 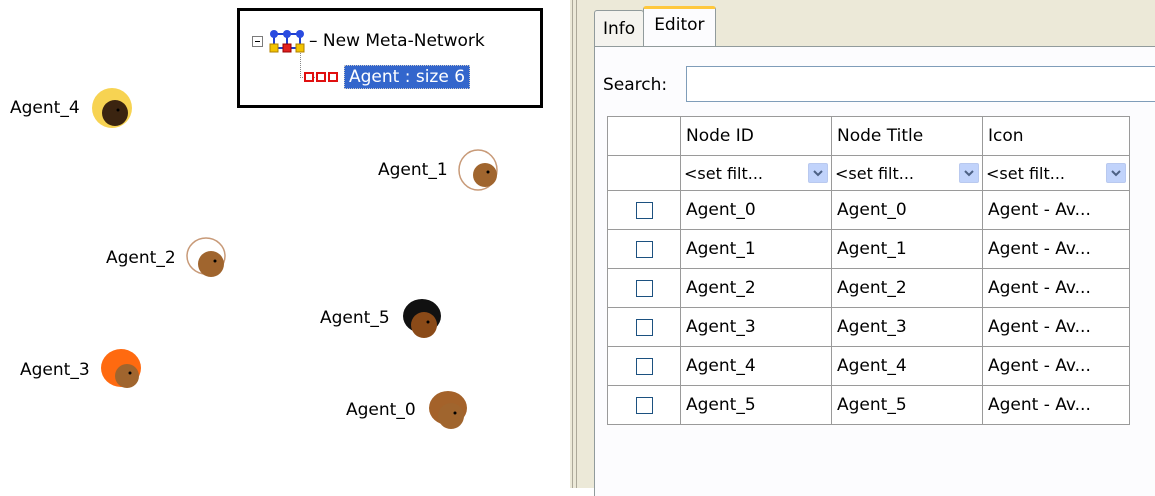 What do you see at coordinates (644, 173) in the screenshot?
I see `filter-cell-empty` at bounding box center [644, 173].